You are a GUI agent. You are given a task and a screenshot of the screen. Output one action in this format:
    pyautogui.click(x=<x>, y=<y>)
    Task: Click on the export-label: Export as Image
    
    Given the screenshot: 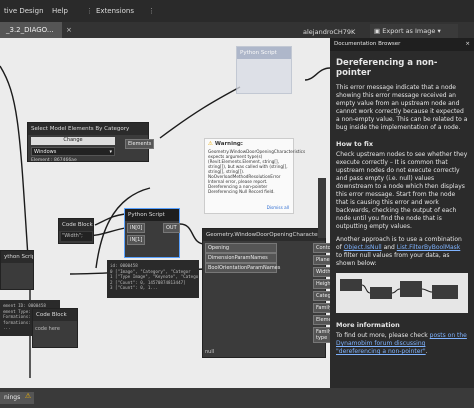 What is the action you would take?
    pyautogui.click(x=409, y=31)
    